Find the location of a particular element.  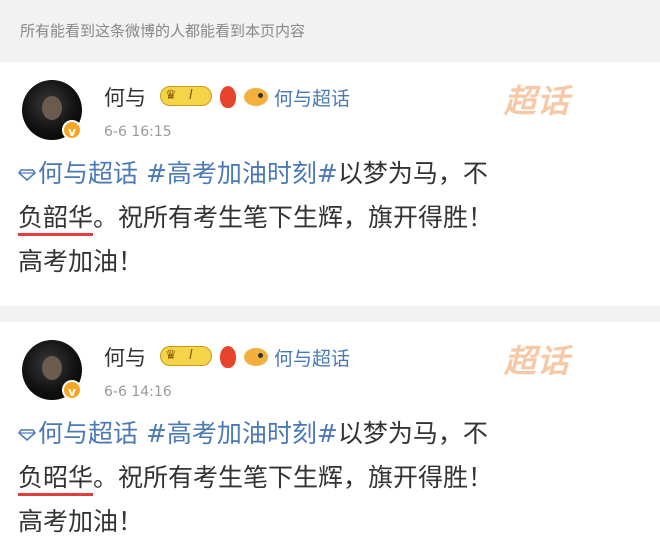

underlined-text: 负昭华 is located at coordinates (56, 479).